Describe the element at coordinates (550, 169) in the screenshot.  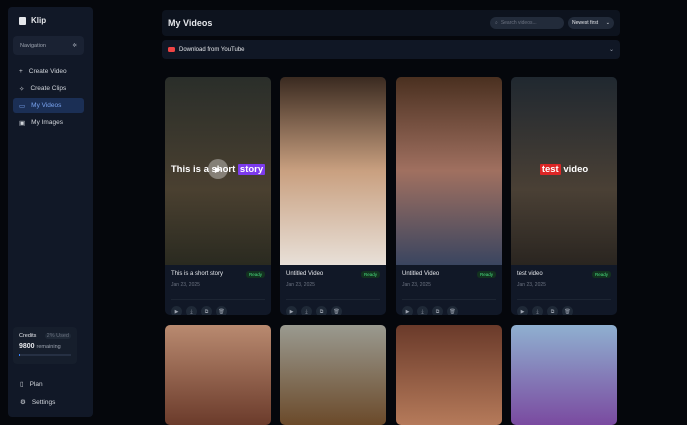
I see `caption-highlight: test` at that location.